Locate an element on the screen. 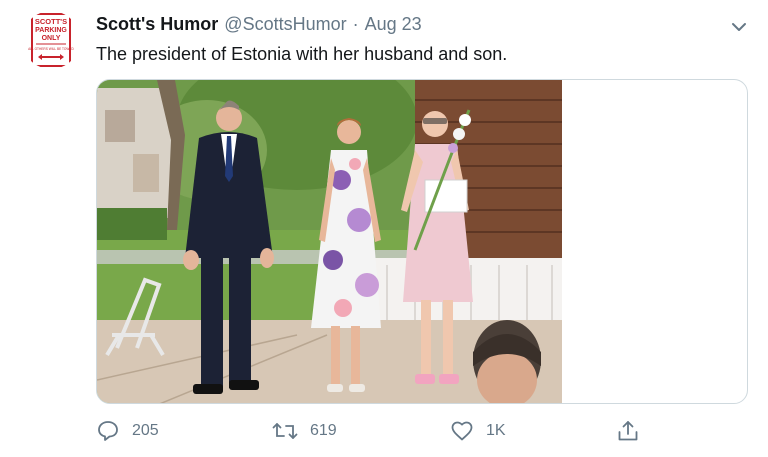 This screenshot has height=457, width=768. speech-bubble-icon is located at coordinates (108, 431).